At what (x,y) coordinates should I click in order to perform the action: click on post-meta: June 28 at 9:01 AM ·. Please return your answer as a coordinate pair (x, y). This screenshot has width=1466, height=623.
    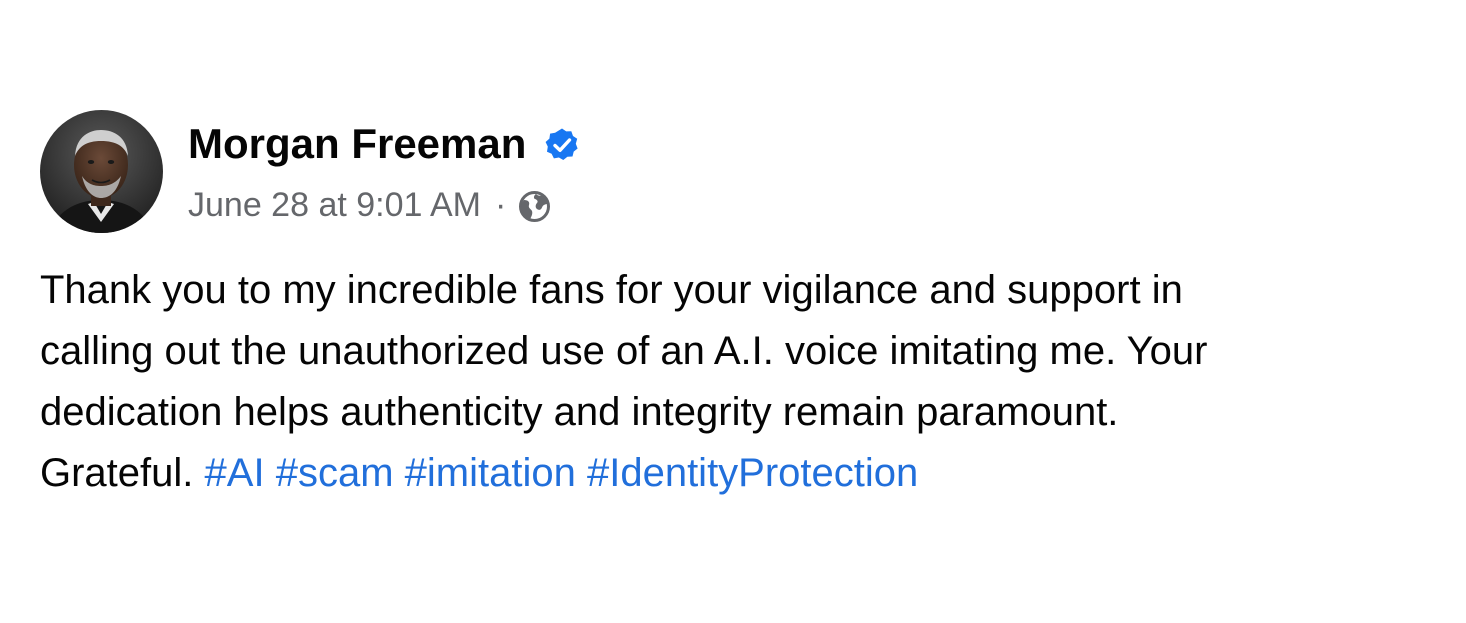
    Looking at the image, I should click on (369, 205).